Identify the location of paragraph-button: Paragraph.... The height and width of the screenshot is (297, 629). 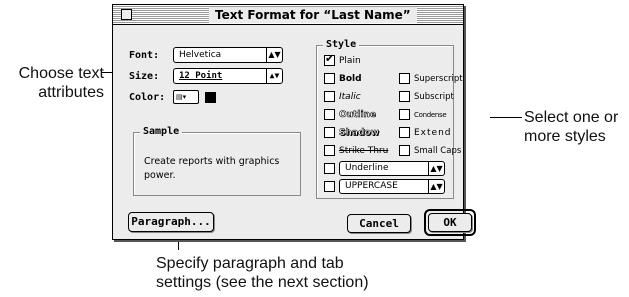
(171, 222).